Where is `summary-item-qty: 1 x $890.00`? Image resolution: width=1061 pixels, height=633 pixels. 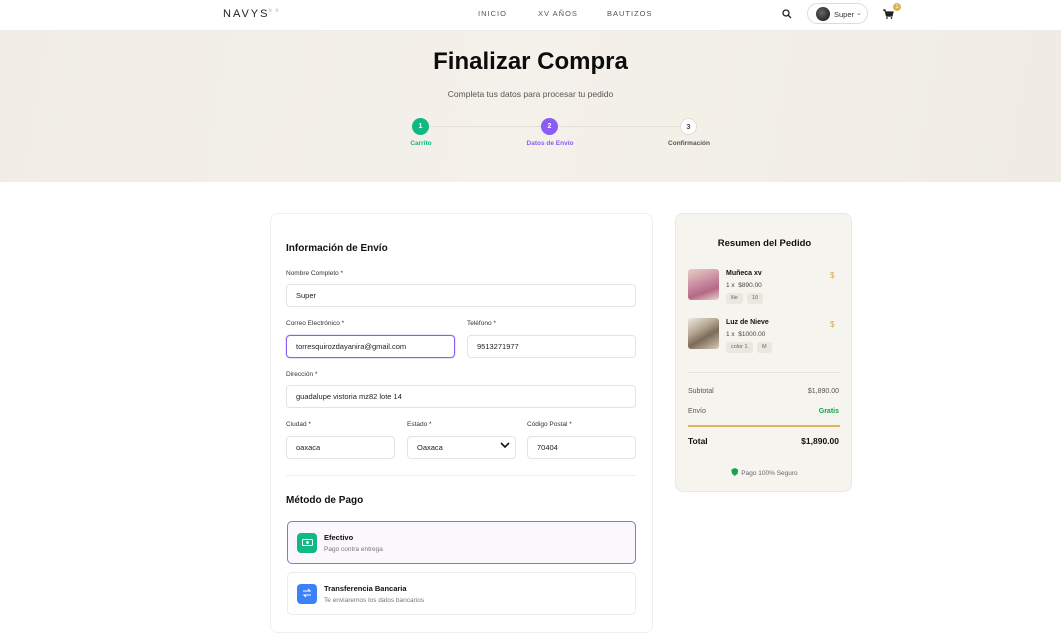
summary-item-qty: 1 x $890.00 is located at coordinates (744, 285).